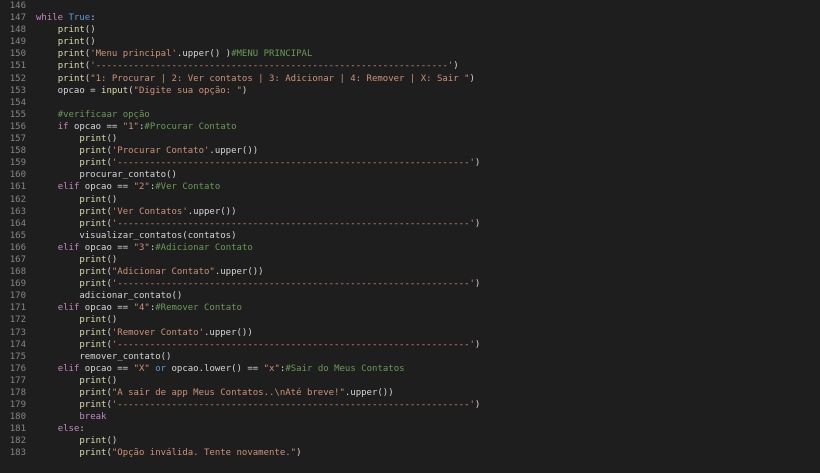 Image resolution: width=820 pixels, height=473 pixels. Describe the element at coordinates (410, 260) in the screenshot. I see `code-line: 167 print()` at that location.